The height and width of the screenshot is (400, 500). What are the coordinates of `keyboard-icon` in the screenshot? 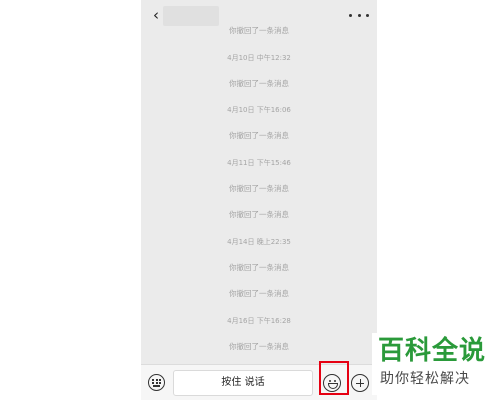 It's located at (156, 382).